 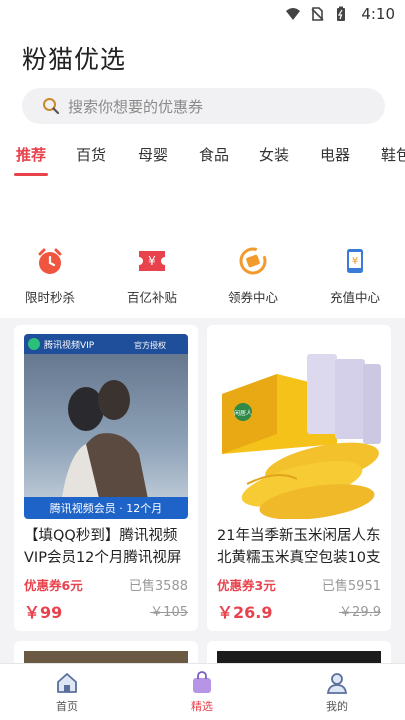 I want to click on nav-mine: 我的, so click(x=337, y=692).